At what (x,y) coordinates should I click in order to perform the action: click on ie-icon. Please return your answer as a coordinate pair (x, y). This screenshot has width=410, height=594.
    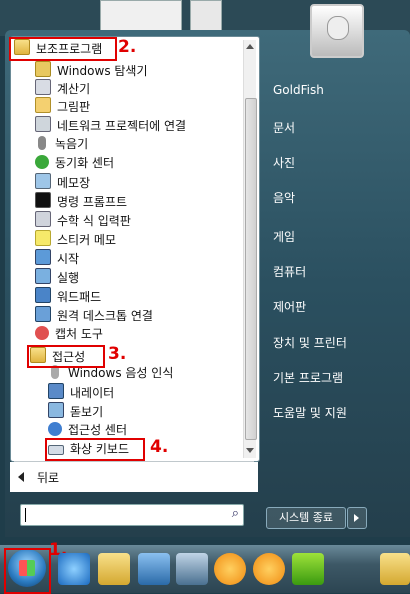
    Looking at the image, I should click on (74, 569).